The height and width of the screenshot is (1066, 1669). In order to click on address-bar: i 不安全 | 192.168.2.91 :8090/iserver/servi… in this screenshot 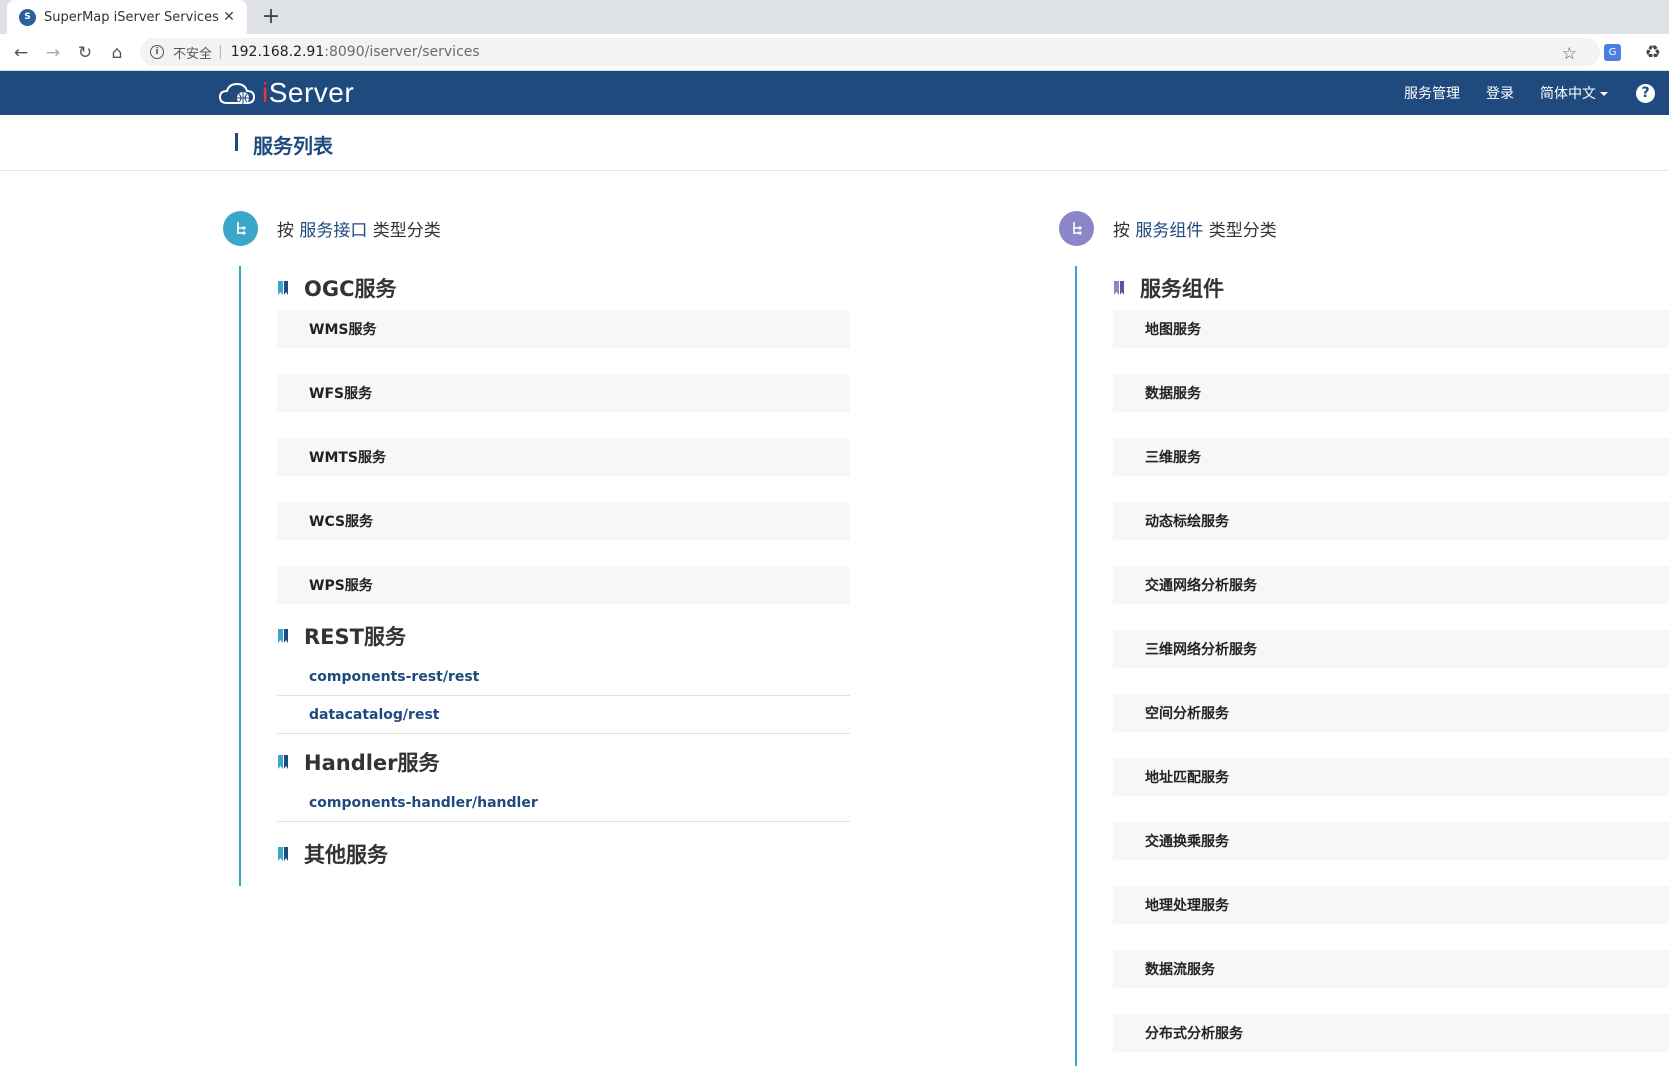, I will do `click(870, 52)`.